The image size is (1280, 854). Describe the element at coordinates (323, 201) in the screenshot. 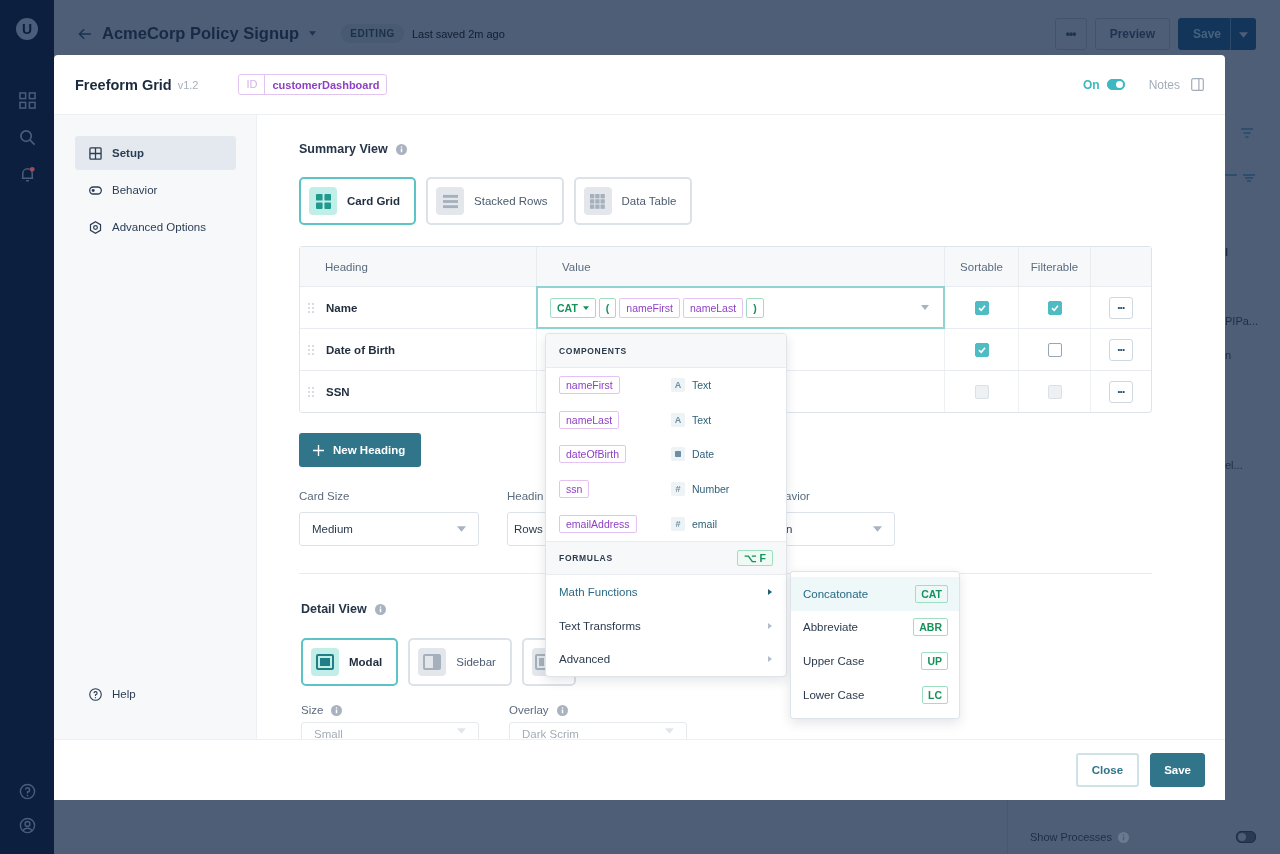

I see `card-grid-icon` at that location.